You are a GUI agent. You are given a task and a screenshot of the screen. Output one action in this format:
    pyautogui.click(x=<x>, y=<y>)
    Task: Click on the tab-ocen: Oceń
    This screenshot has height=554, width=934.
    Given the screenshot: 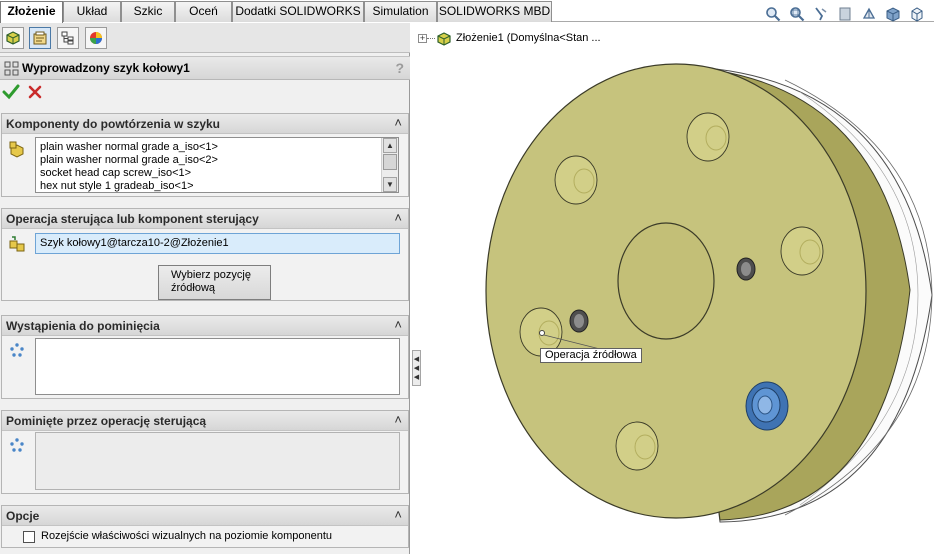 What is the action you would take?
    pyautogui.click(x=203, y=11)
    